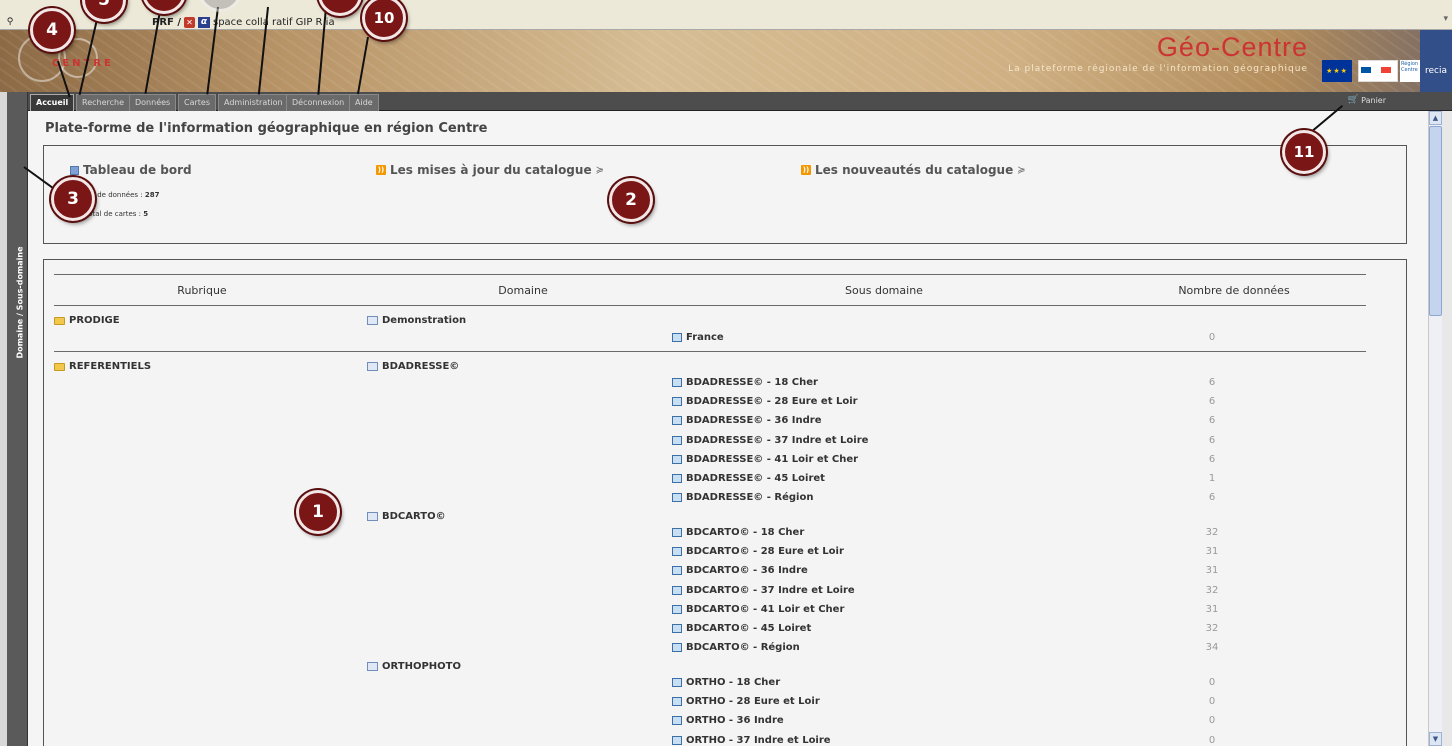  I want to click on sous-domaine-row: BDCARTO© - 41 Loir et Cher, so click(758, 609).